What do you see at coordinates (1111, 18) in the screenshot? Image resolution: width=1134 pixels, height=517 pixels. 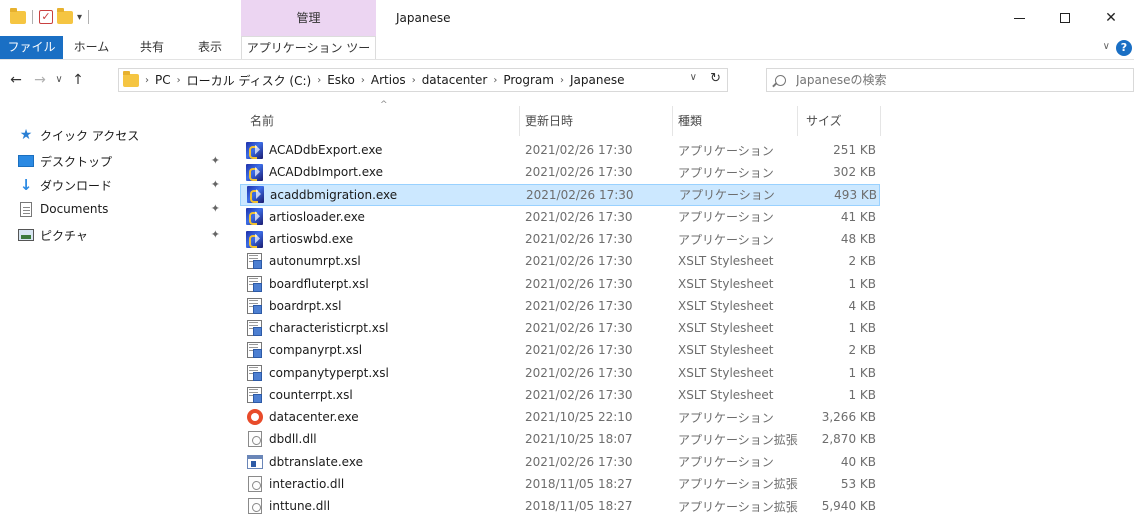 I see `close-button: ✕` at bounding box center [1111, 18].